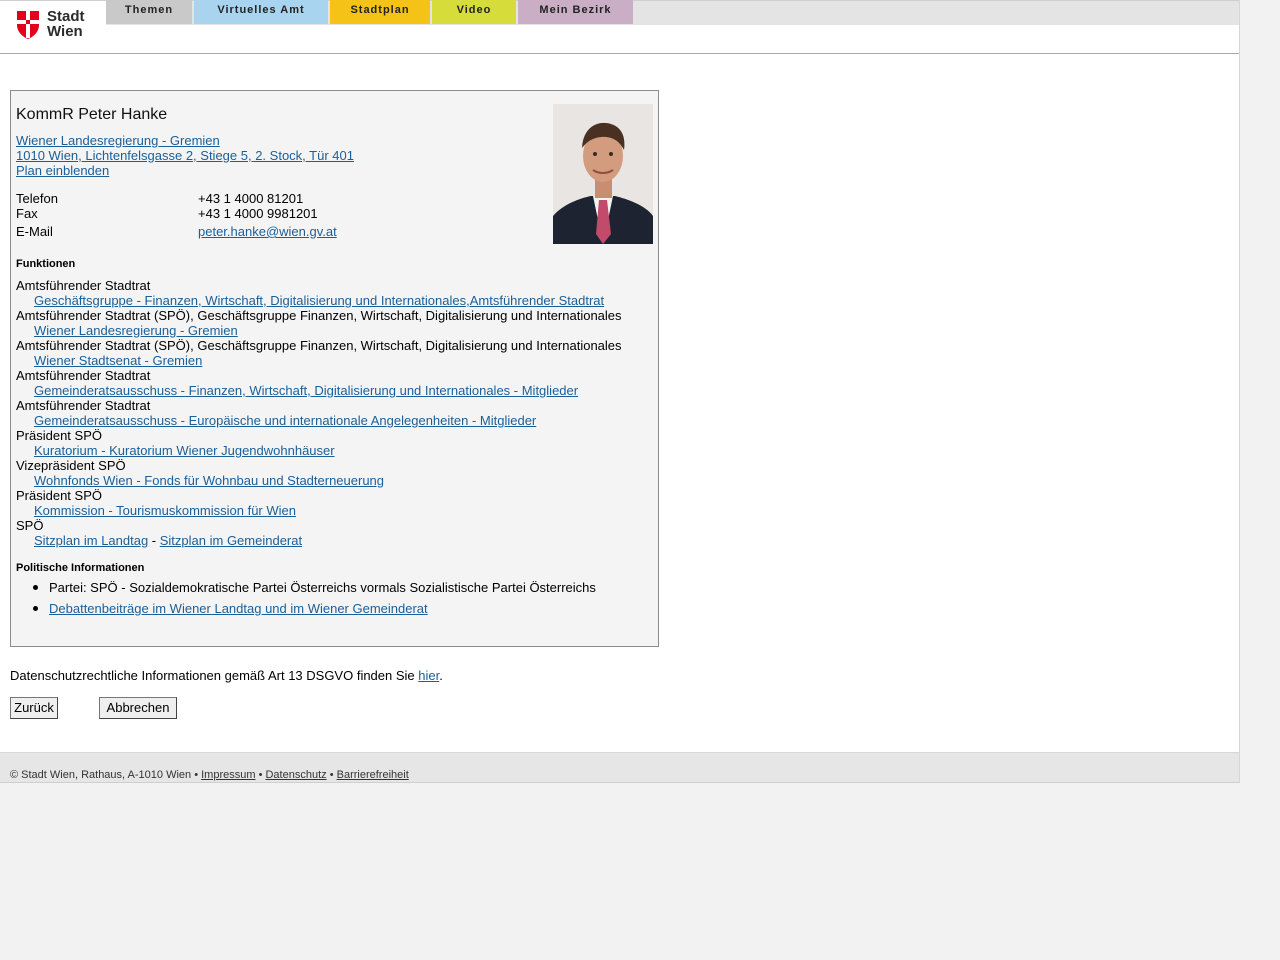 The image size is (1280, 960). What do you see at coordinates (34, 231) in the screenshot?
I see `email-label: E-Mail` at bounding box center [34, 231].